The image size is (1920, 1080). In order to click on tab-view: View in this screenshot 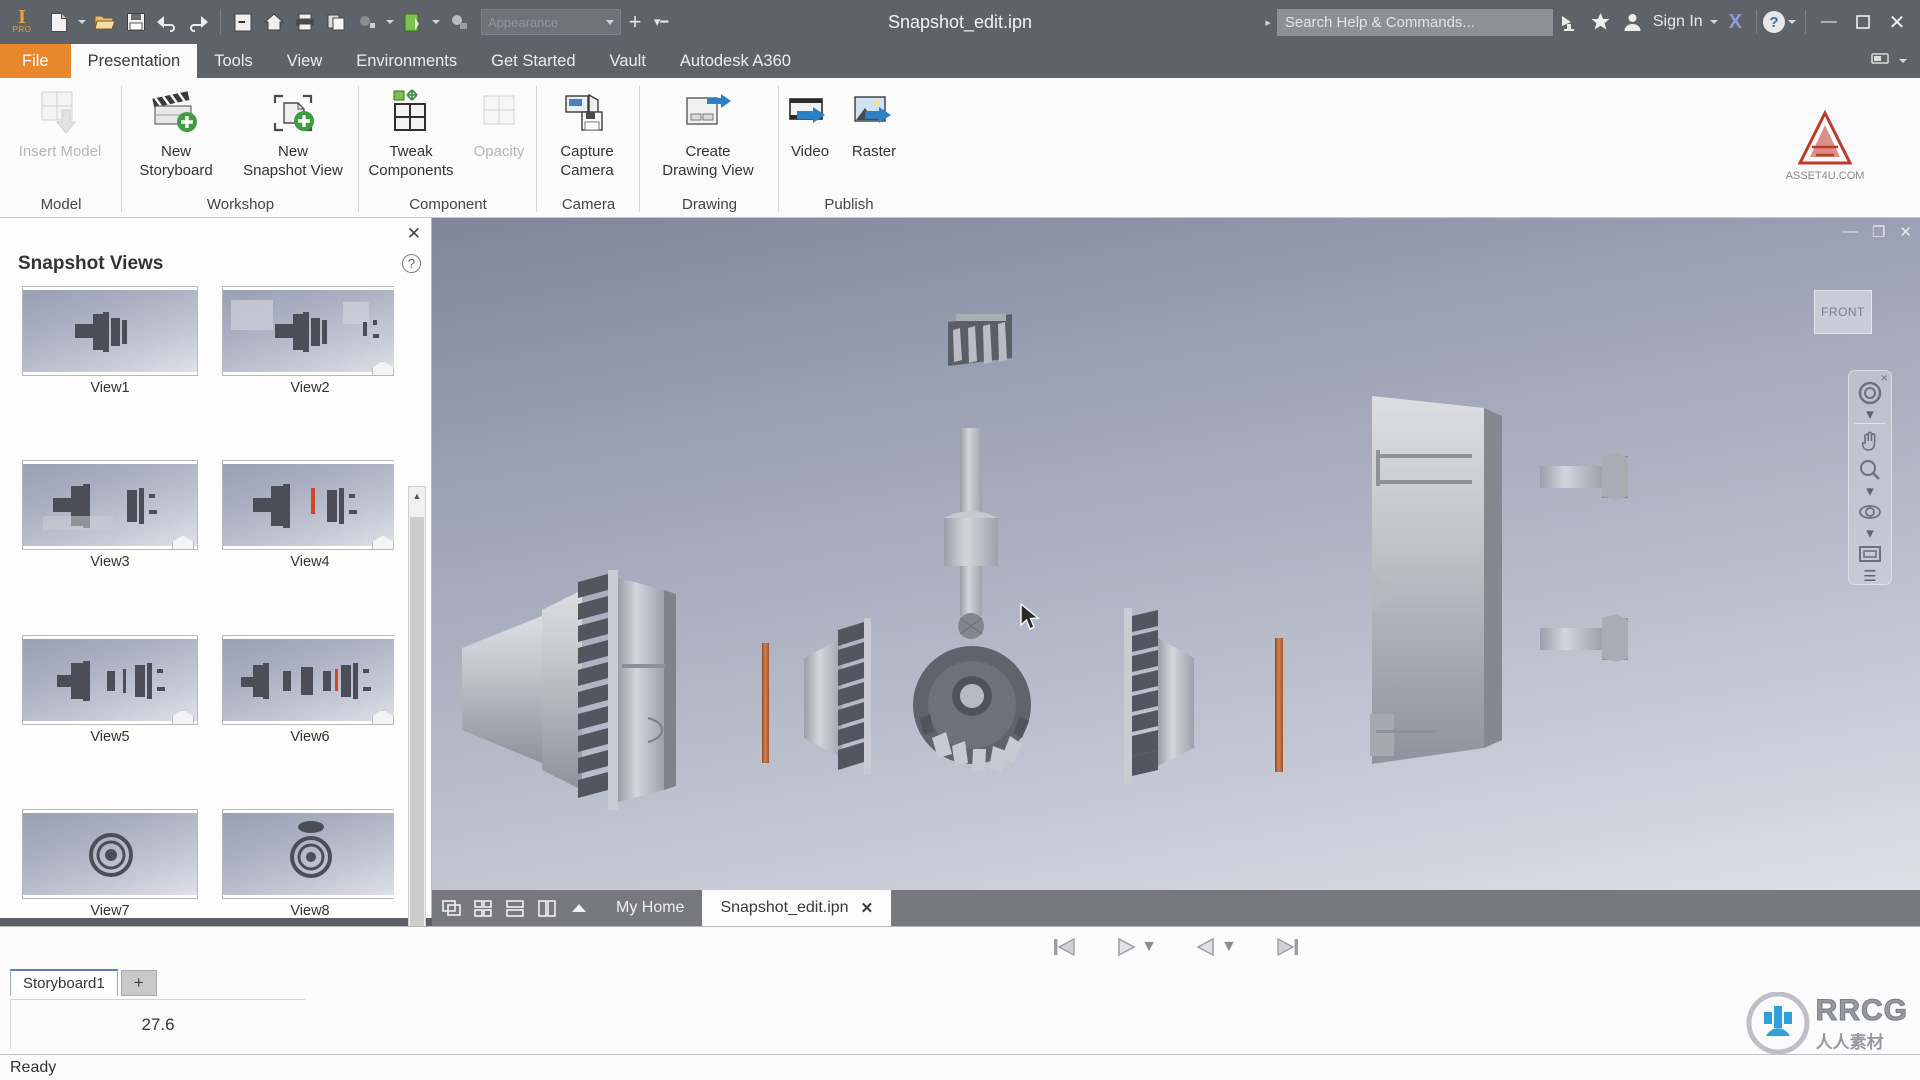, I will do `click(304, 61)`.